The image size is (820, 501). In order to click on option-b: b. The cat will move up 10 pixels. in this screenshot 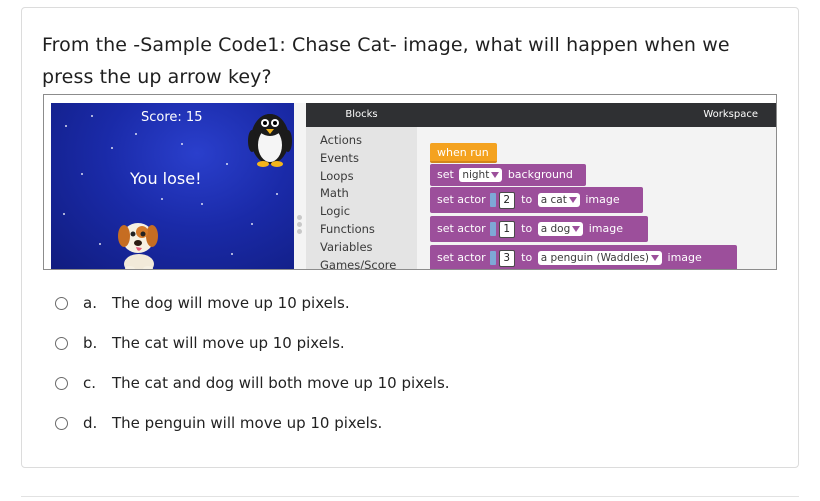, I will do `click(405, 345)`.